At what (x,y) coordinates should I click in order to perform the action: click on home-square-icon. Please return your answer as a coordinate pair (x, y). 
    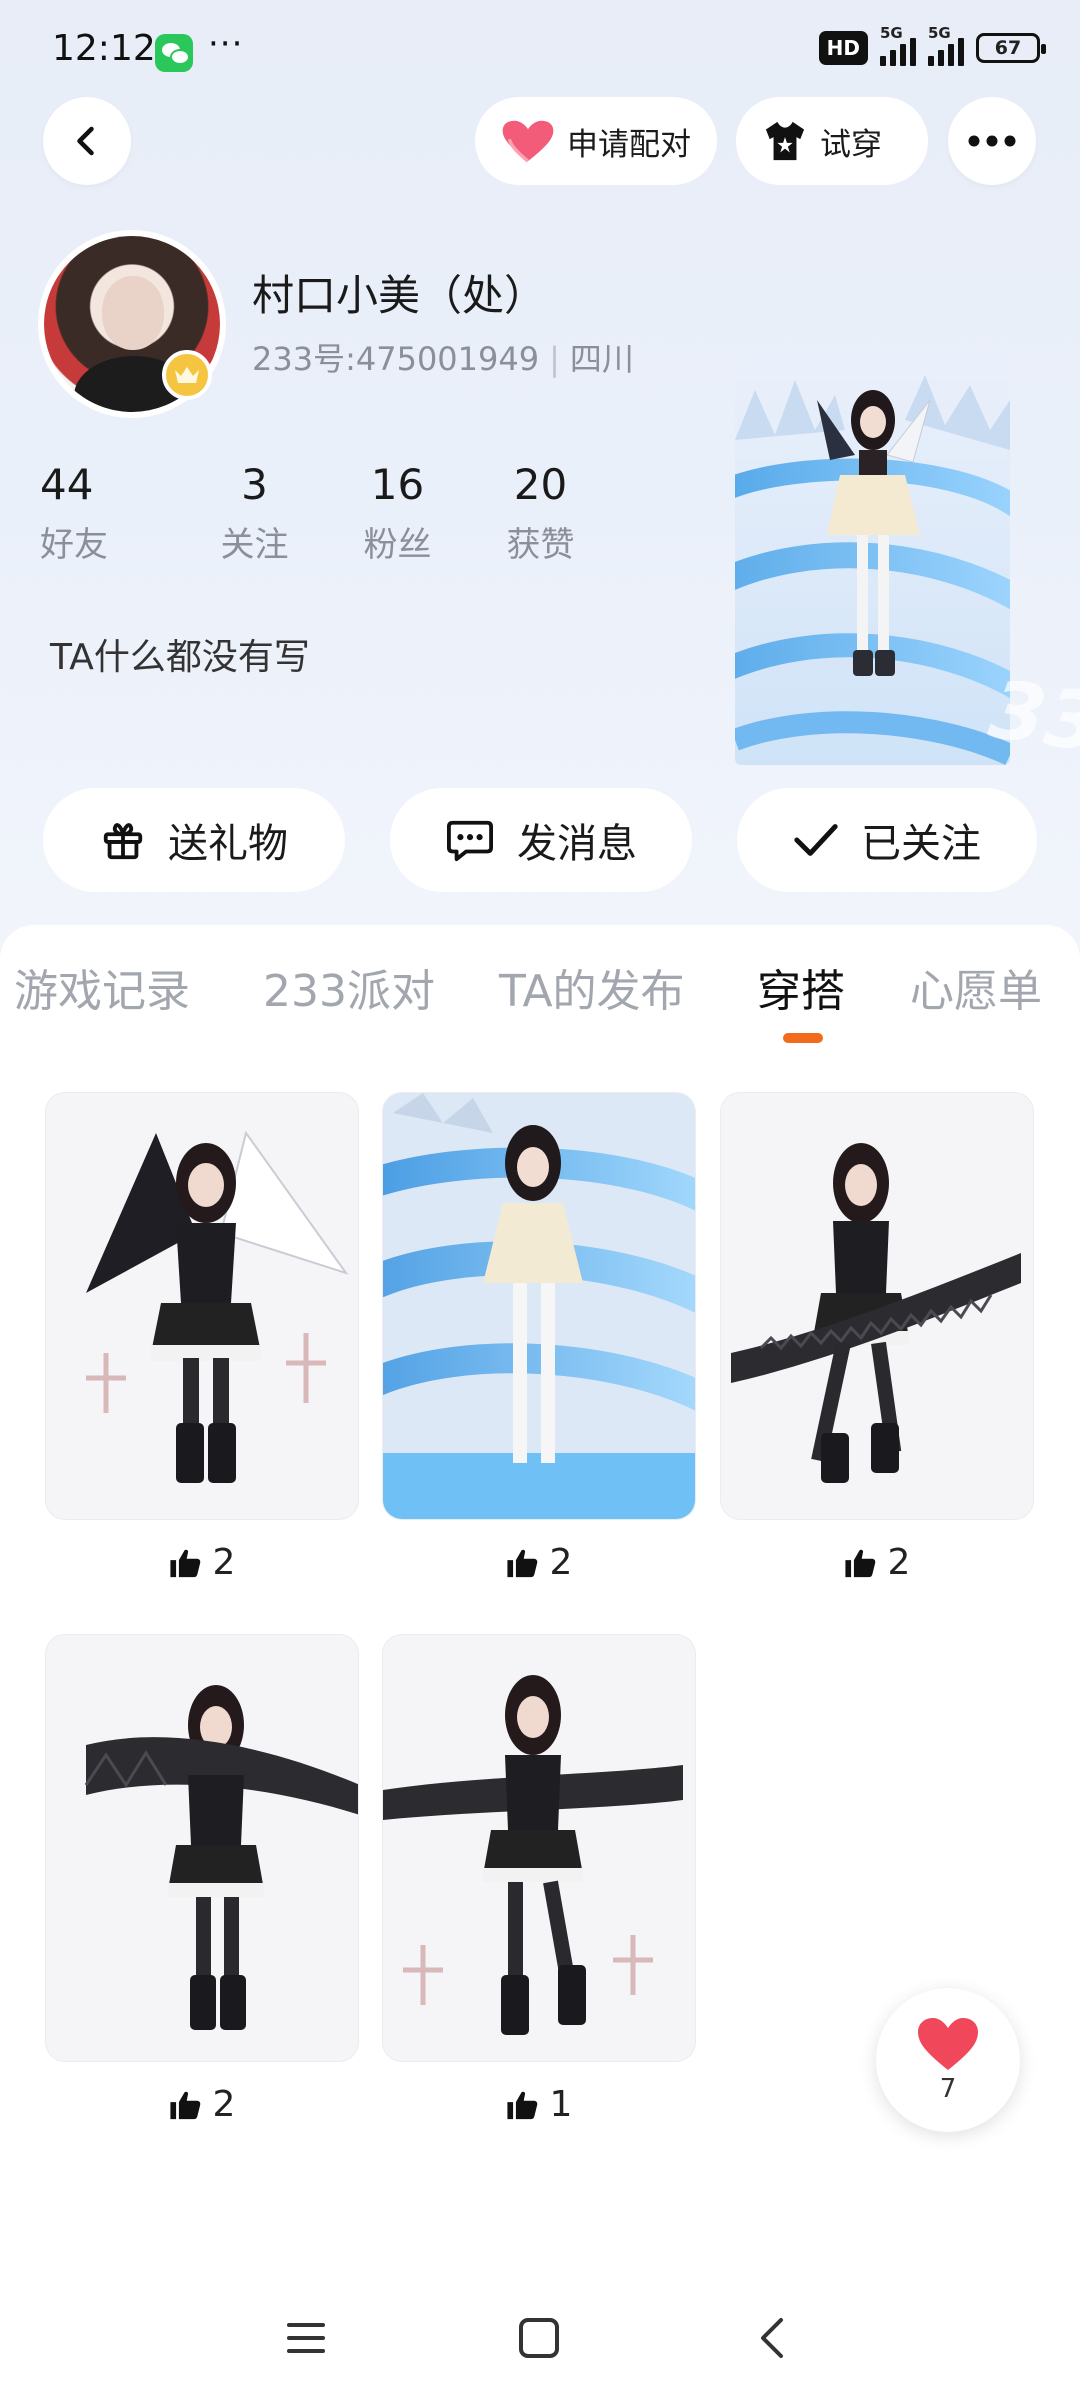
    Looking at the image, I should click on (539, 2338).